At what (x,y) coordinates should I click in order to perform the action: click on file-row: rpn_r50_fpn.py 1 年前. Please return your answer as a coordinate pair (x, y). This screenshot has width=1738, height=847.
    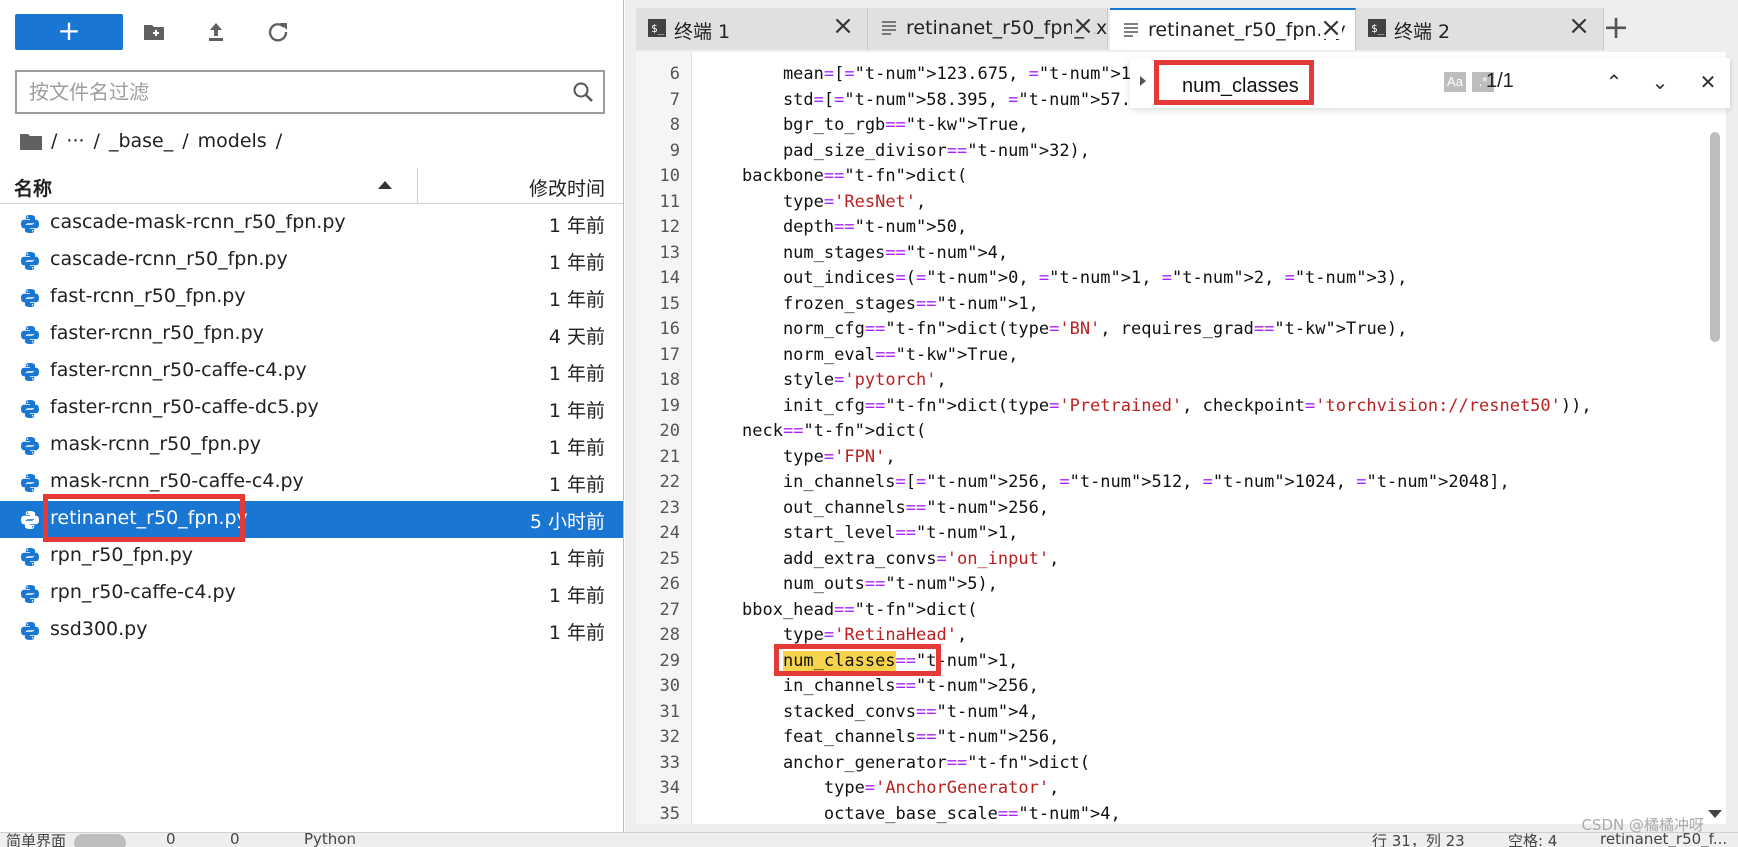
    Looking at the image, I should click on (311, 556).